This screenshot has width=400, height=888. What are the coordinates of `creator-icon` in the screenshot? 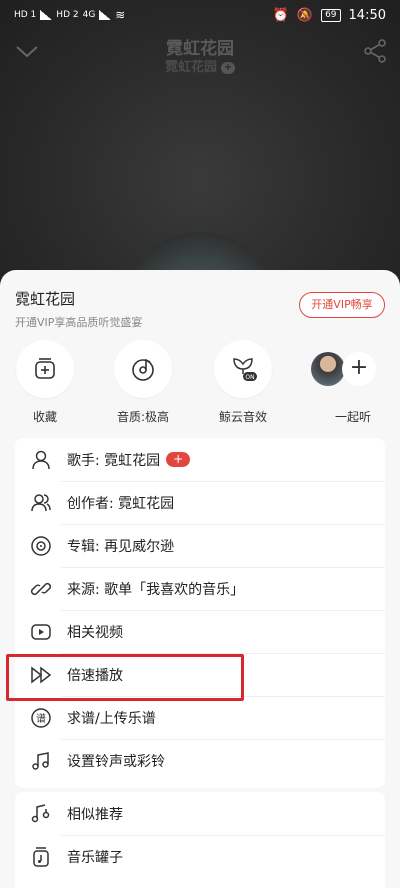 It's located at (41, 503).